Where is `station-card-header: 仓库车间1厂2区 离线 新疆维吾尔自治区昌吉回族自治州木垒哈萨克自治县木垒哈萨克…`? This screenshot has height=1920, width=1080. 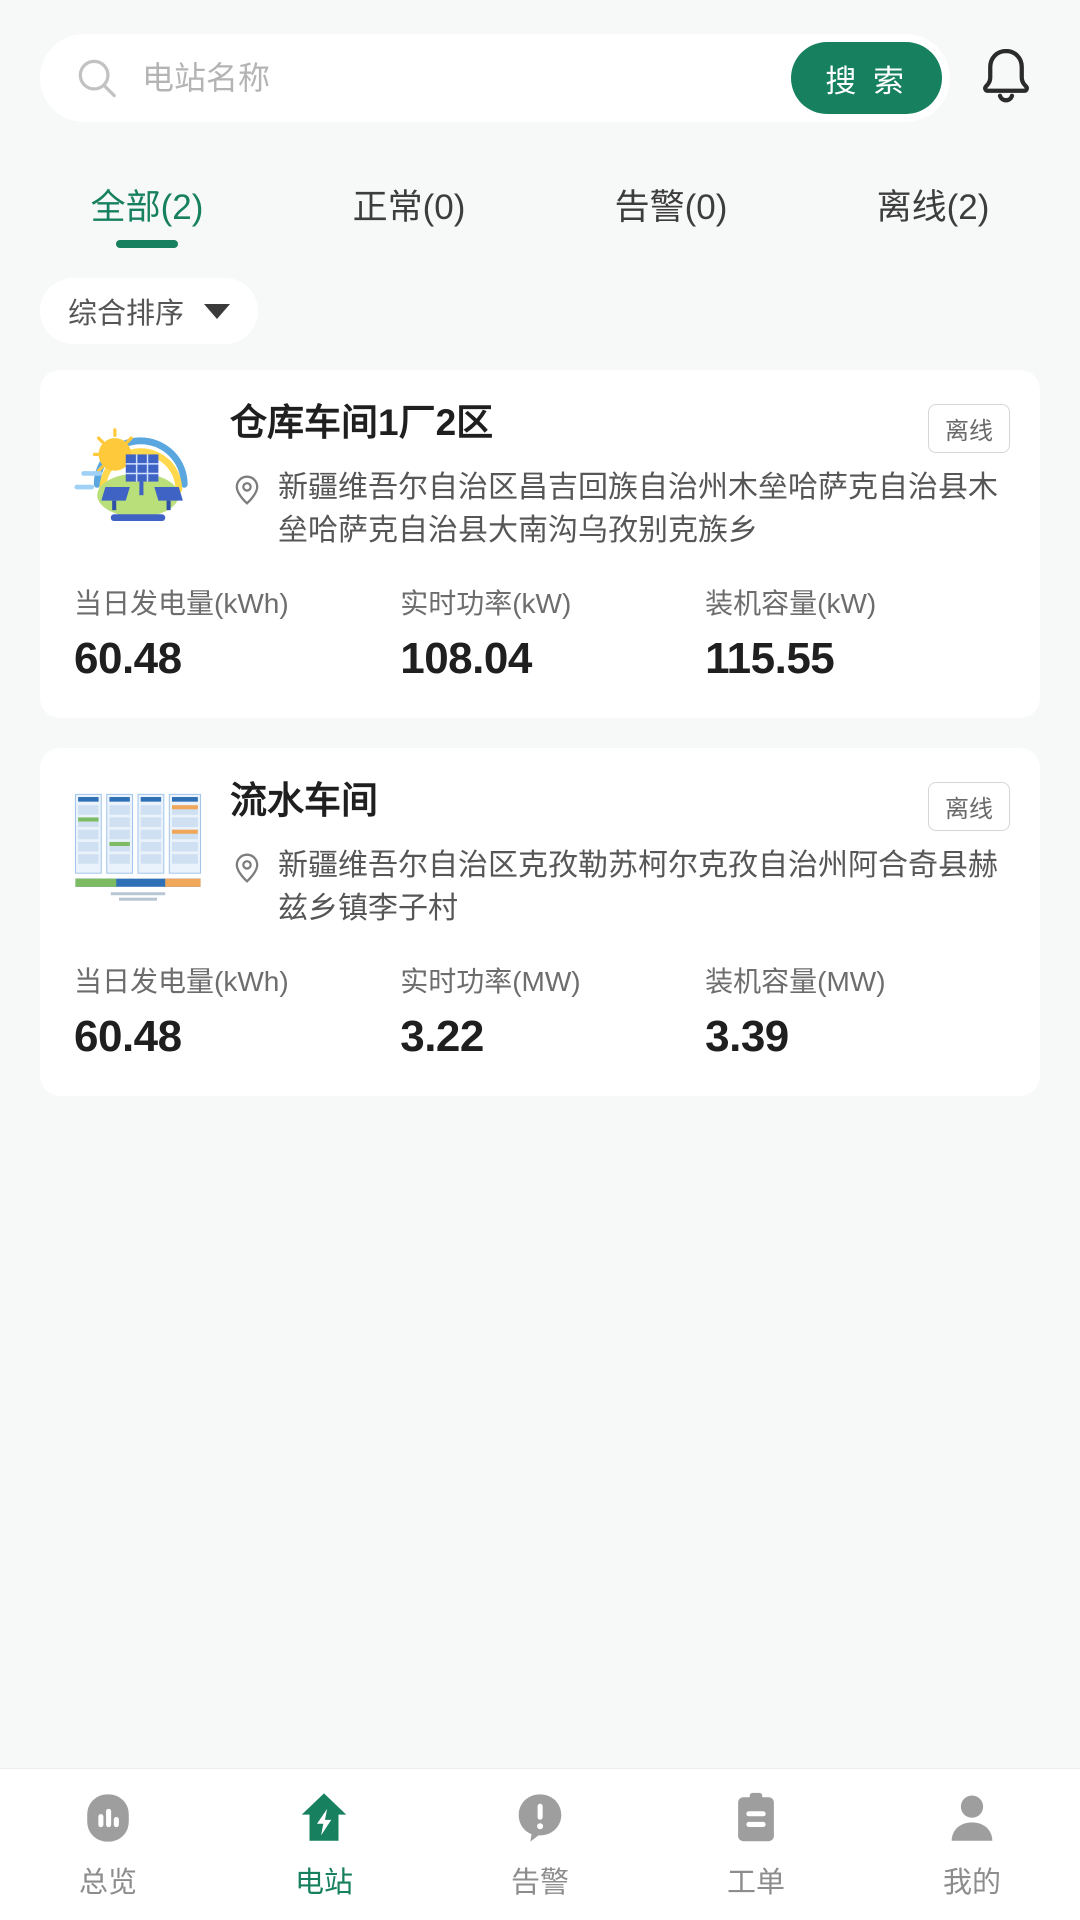 station-card-header: 仓库车间1厂2区 离线 新疆维吾尔自治区昌吉回族自治州木垒哈萨克自治县木垒哈萨克… is located at coordinates (540, 476).